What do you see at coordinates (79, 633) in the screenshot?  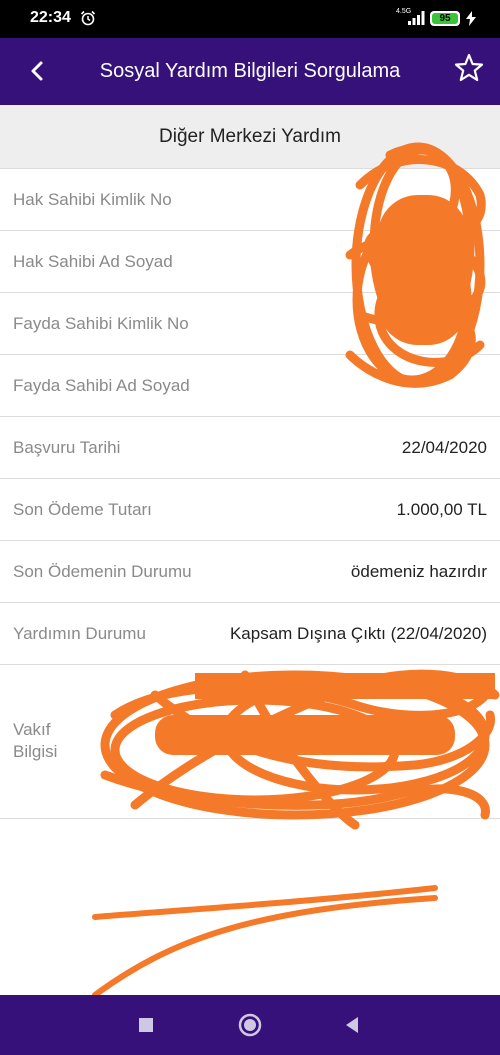 I see `row-label: Yardımın Durumu` at bounding box center [79, 633].